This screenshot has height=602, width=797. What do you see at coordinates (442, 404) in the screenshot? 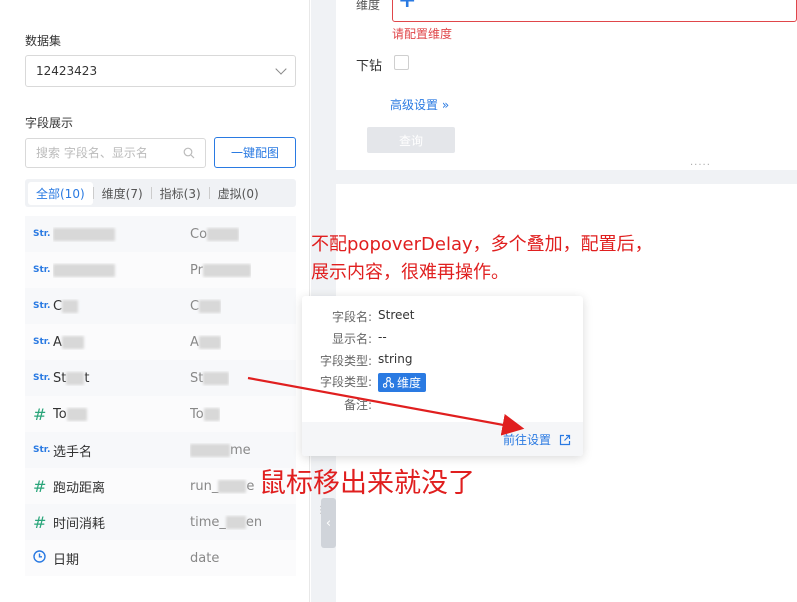
I see `popover-row: 备注:` at bounding box center [442, 404].